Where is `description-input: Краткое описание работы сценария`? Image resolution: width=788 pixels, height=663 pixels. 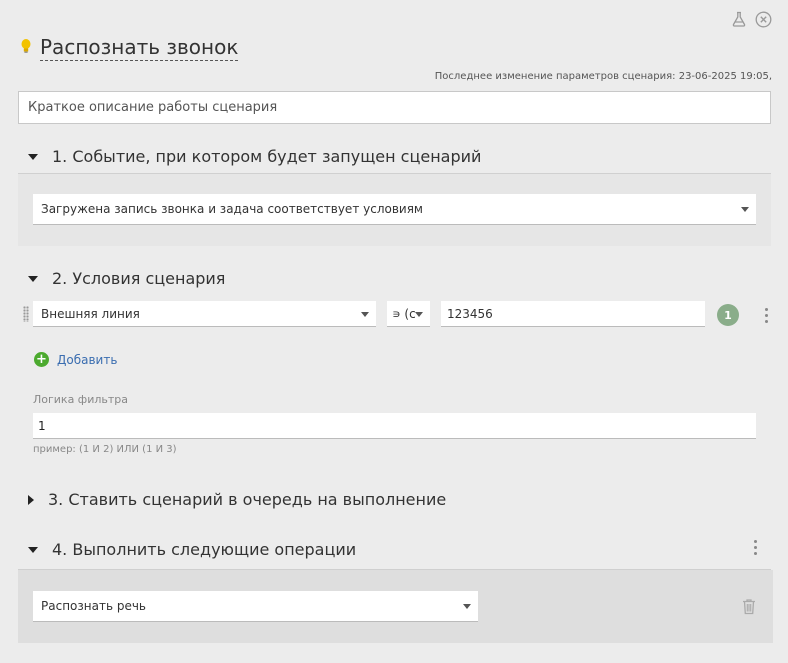 description-input: Краткое описание работы сценария is located at coordinates (394, 107).